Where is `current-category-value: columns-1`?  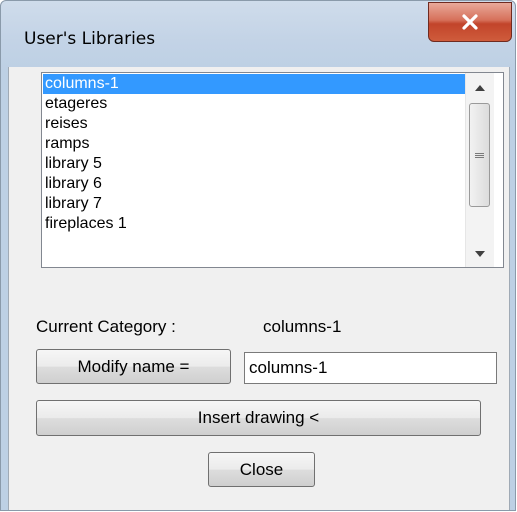 current-category-value: columns-1 is located at coordinates (302, 326).